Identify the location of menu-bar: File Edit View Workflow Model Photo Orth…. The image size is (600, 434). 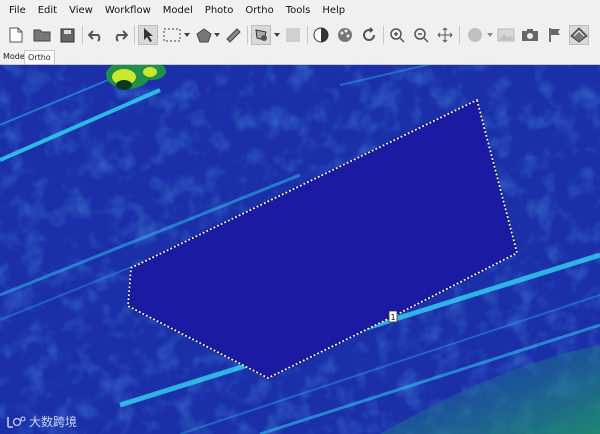
(300, 10).